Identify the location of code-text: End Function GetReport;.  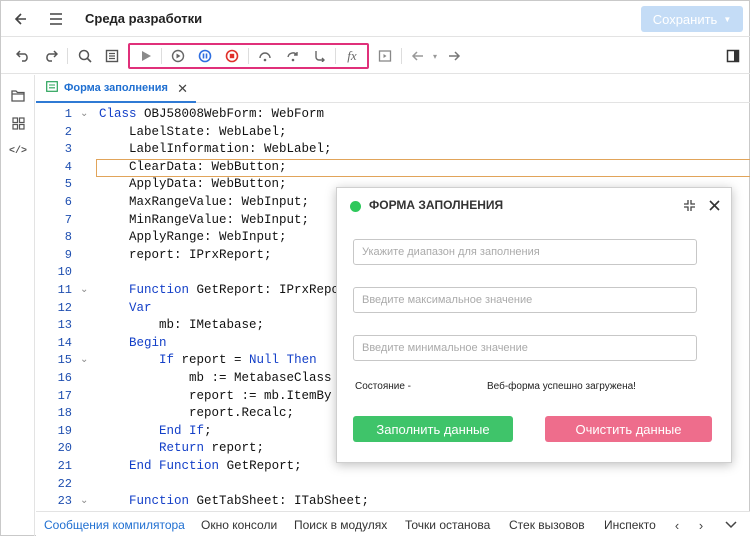
(215, 466).